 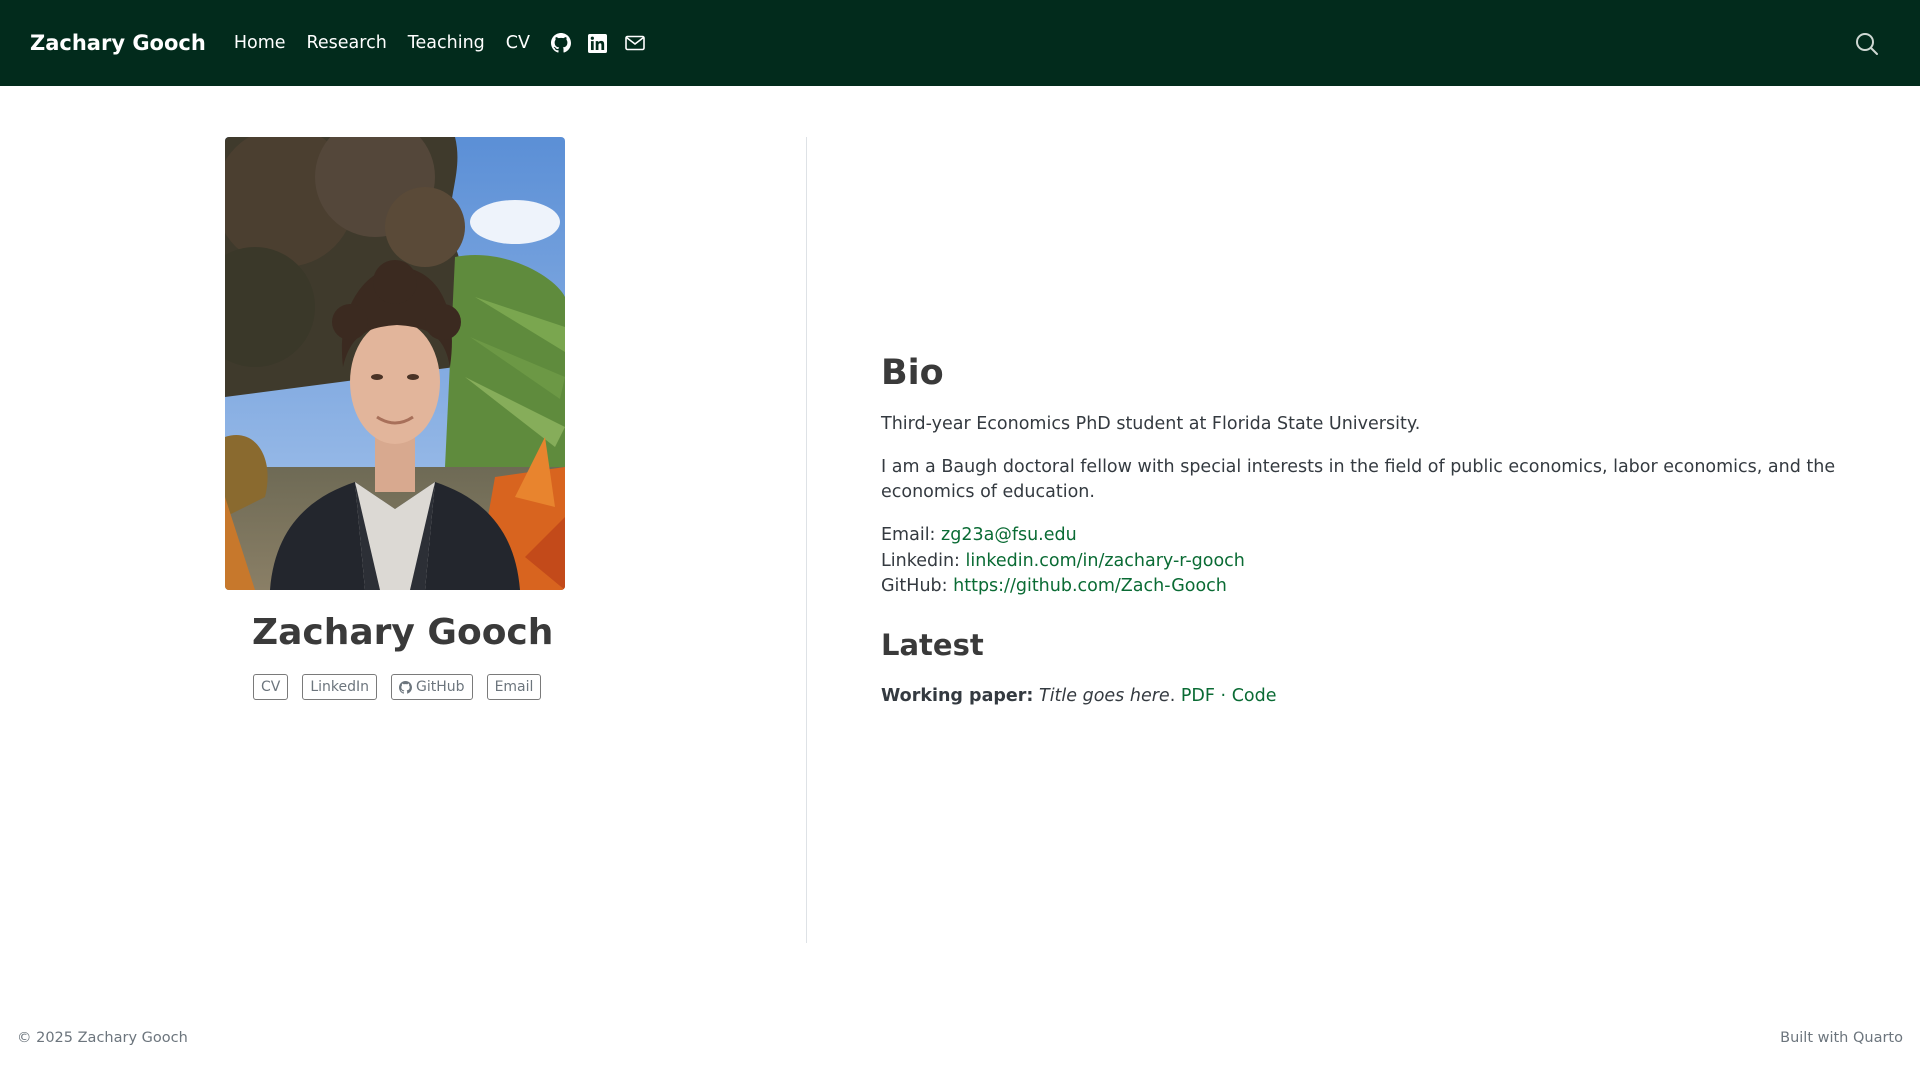 What do you see at coordinates (518, 43) in the screenshot?
I see `nav-link-cv: CV` at bounding box center [518, 43].